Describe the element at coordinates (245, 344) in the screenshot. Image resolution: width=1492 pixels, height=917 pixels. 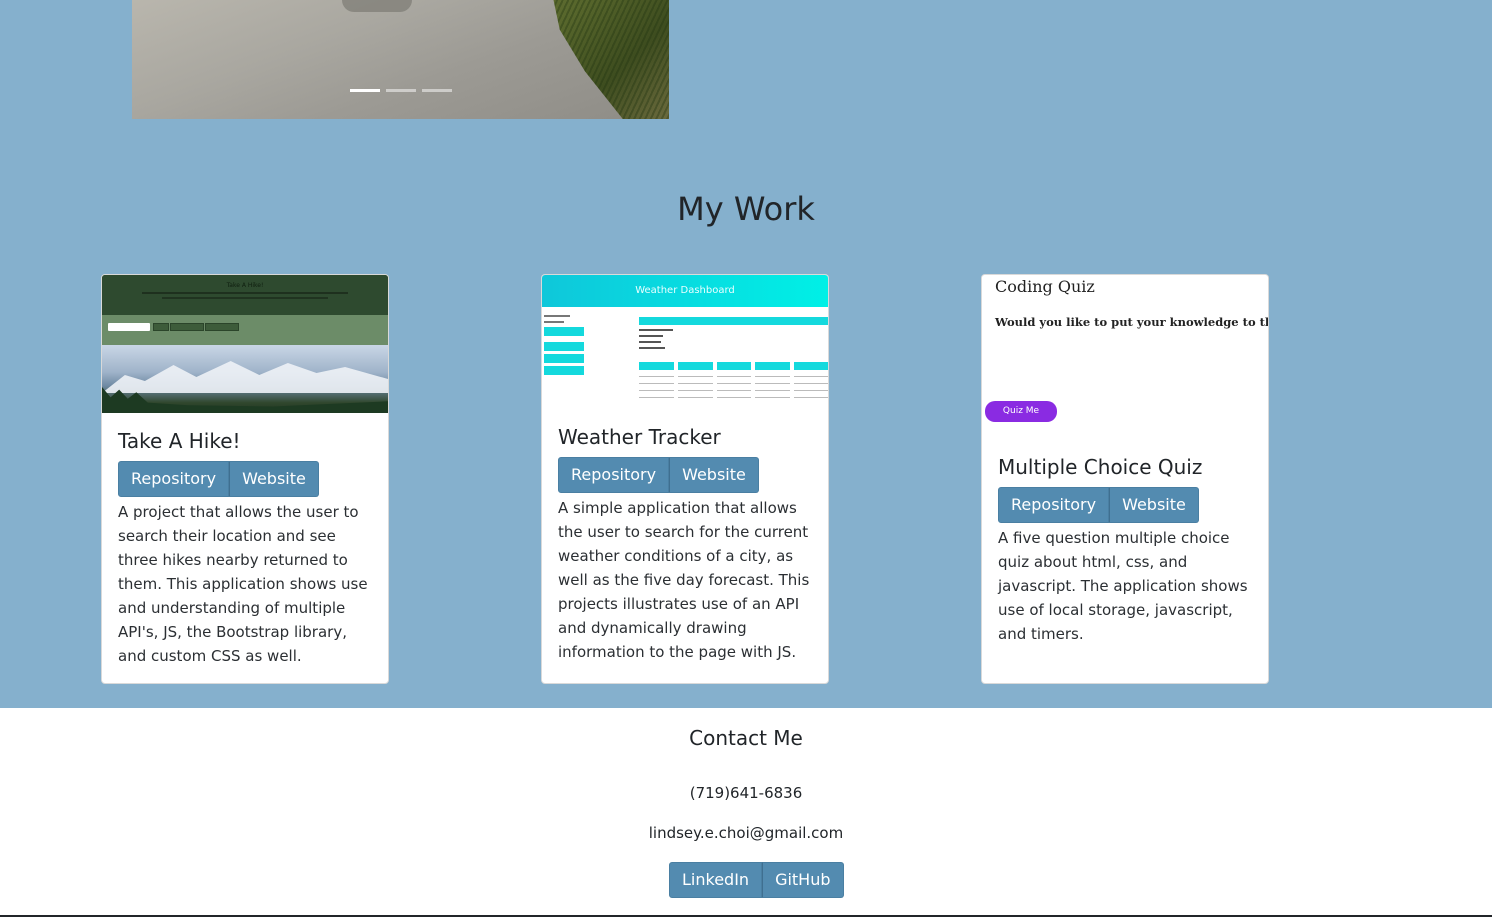
I see `project-screenshot-take-a-hike: Take A Hike!` at that location.